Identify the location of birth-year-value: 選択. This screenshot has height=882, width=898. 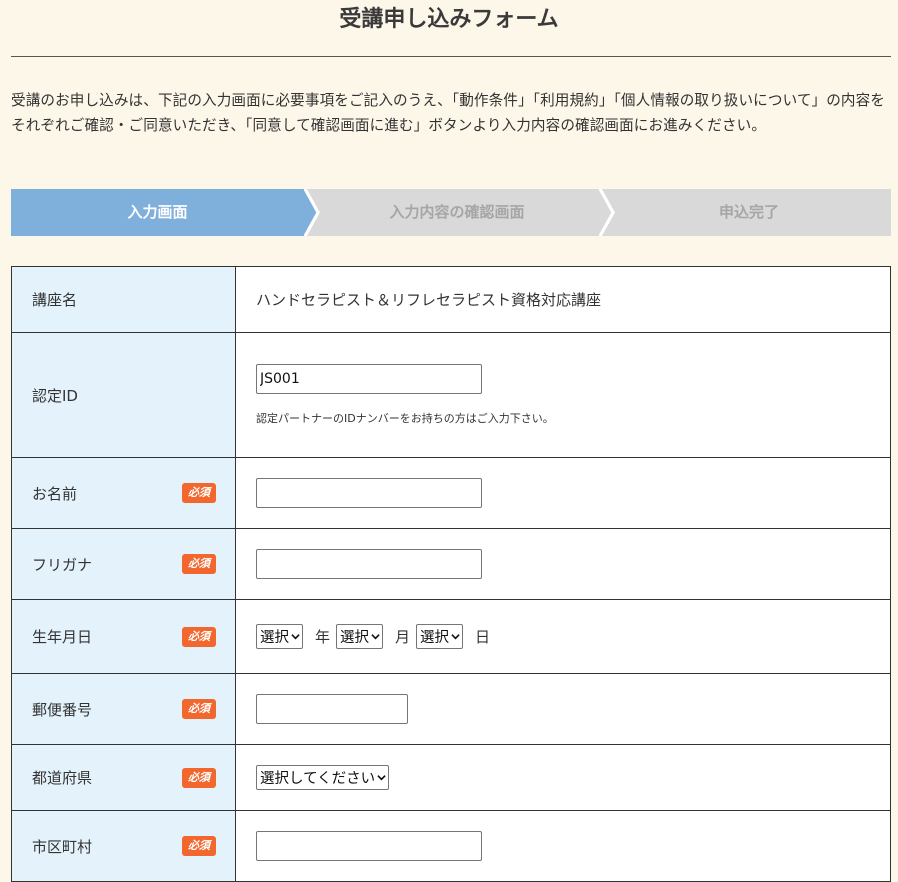
(274, 638).